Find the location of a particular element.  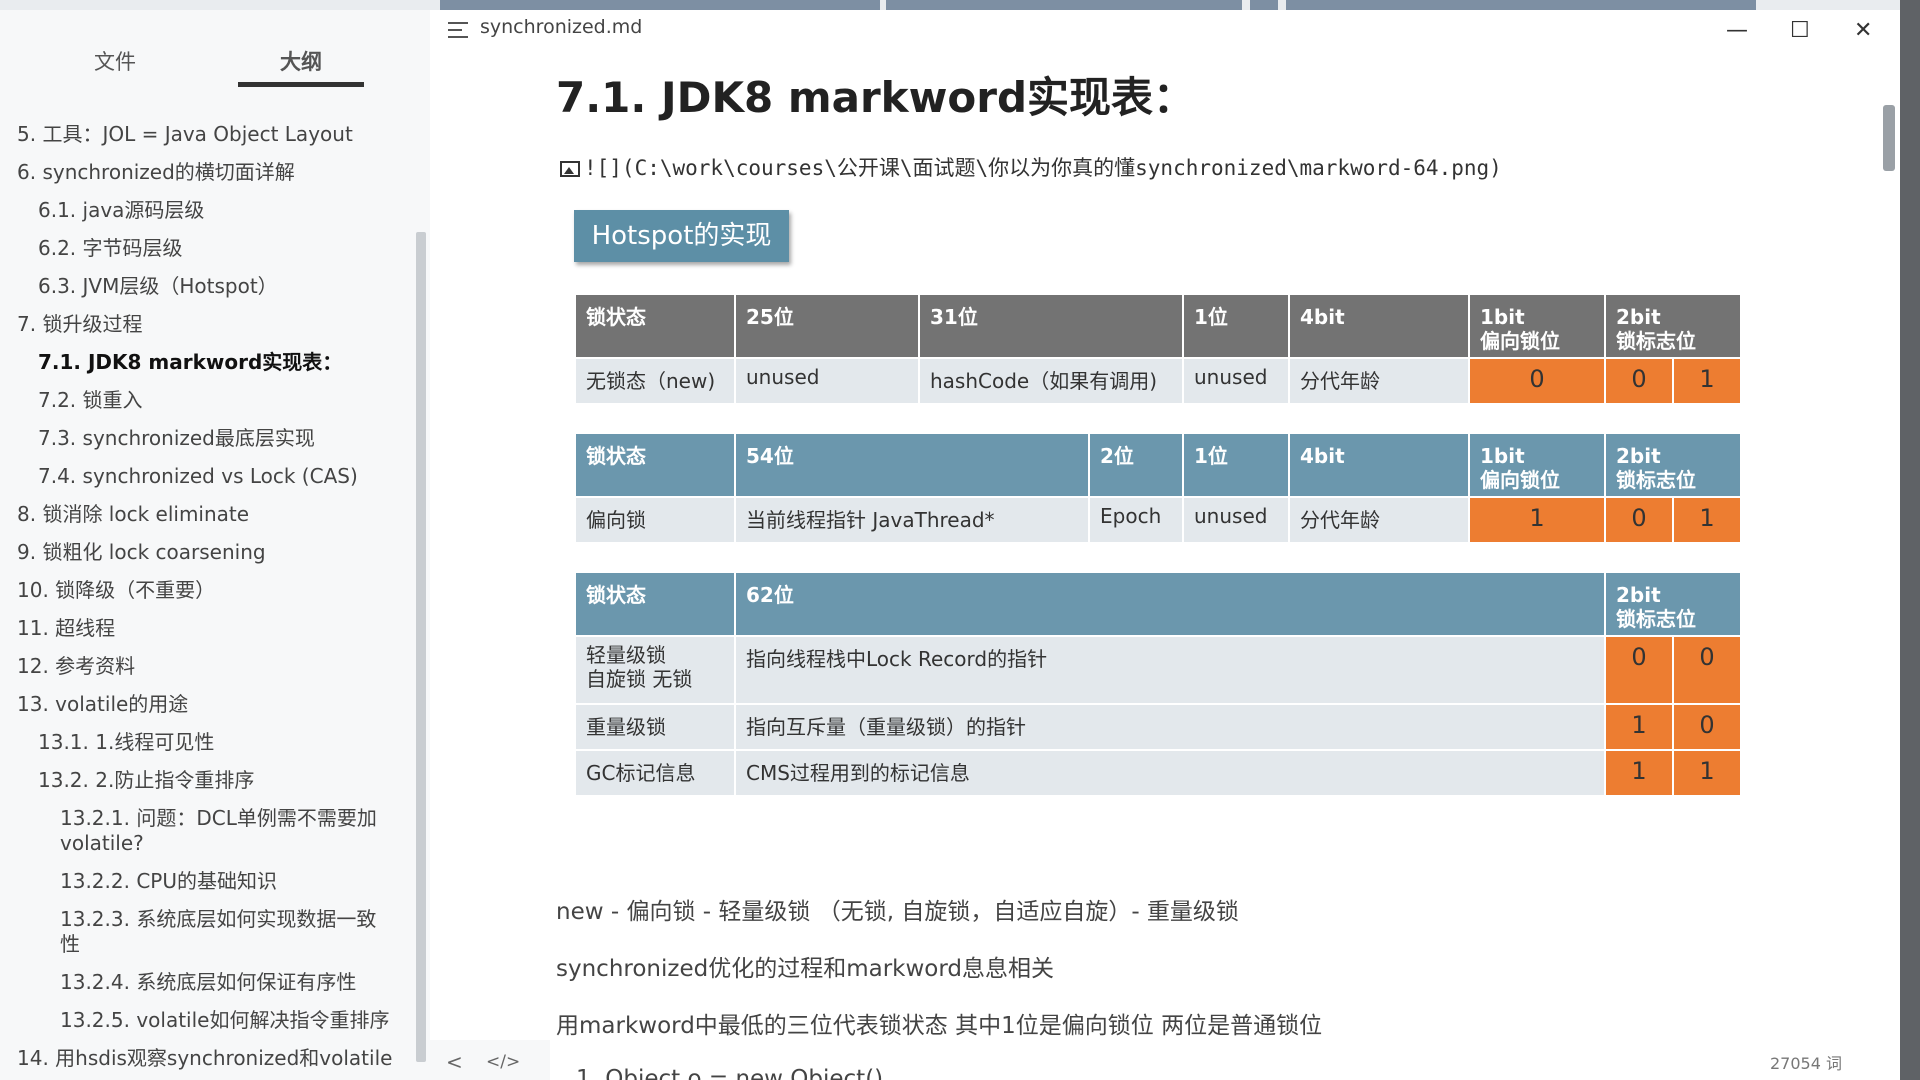

tab-files: 文件 is located at coordinates (115, 61).